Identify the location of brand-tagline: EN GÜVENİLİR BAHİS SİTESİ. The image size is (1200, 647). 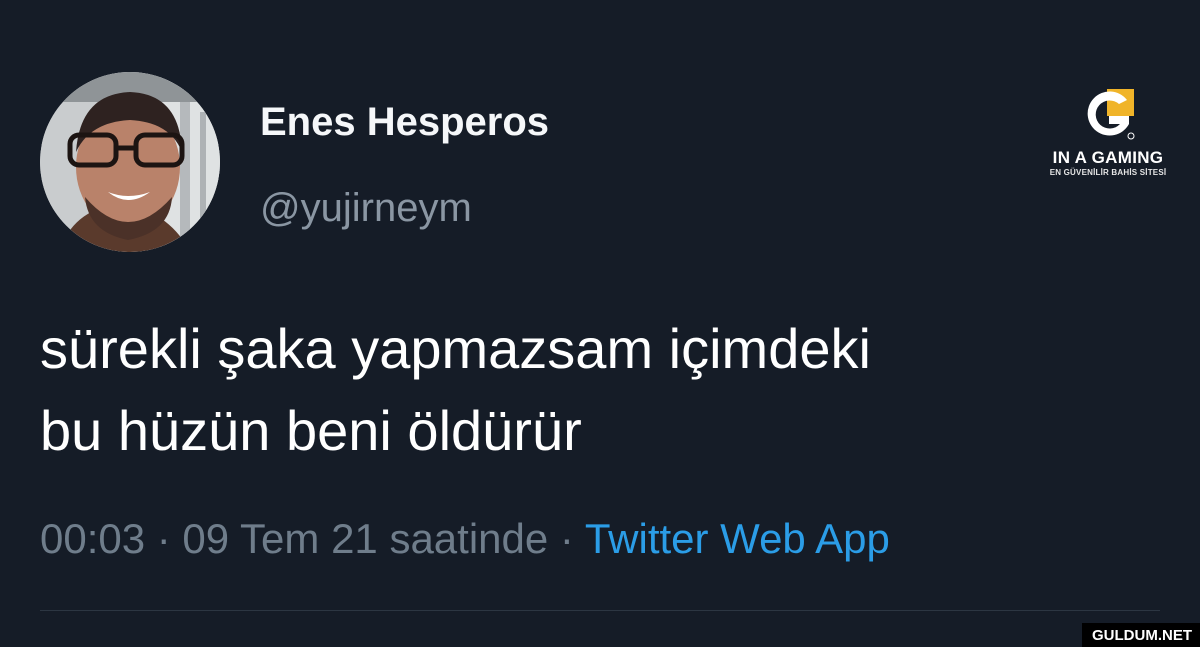
(1108, 172).